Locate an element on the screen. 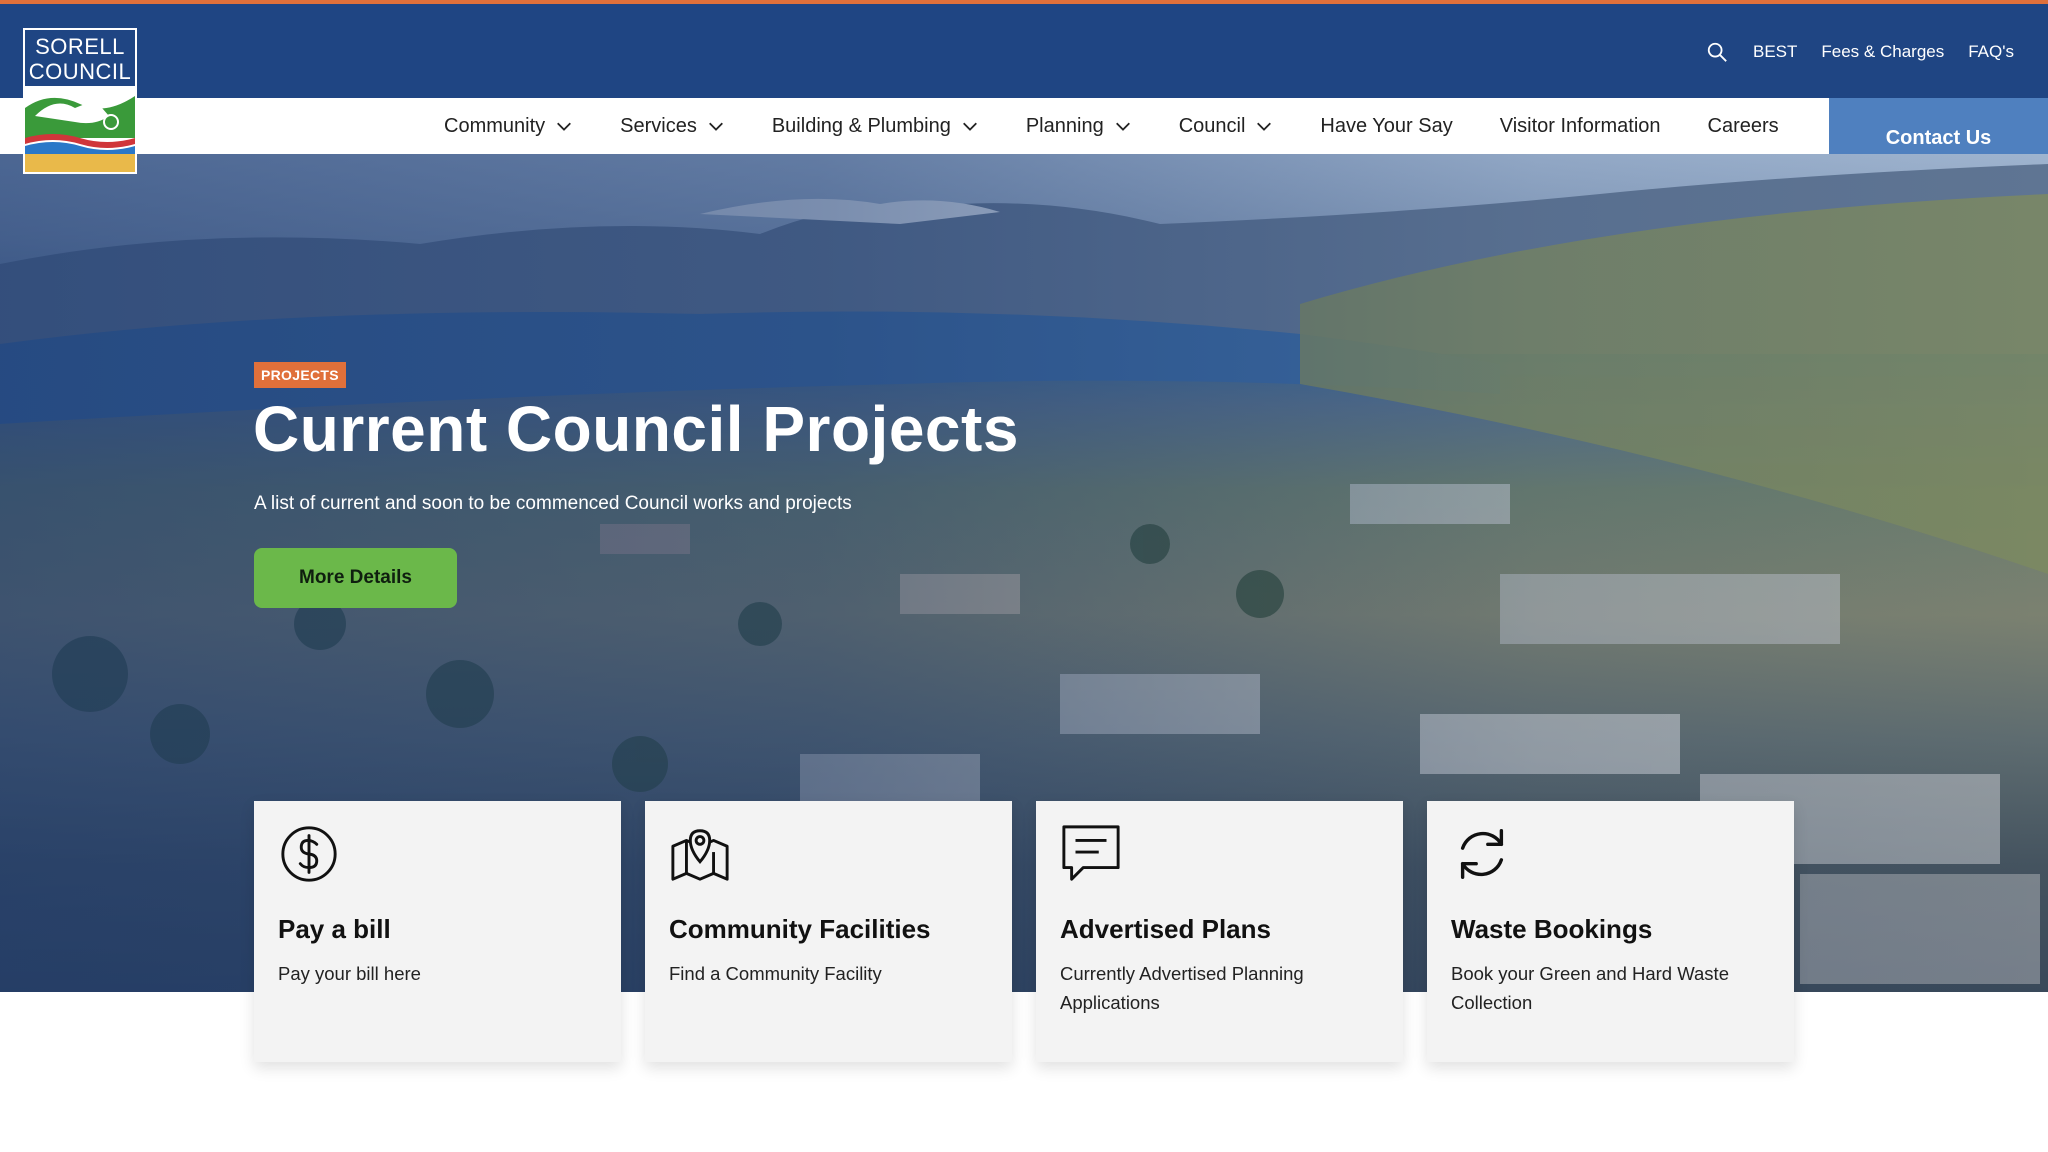 The height and width of the screenshot is (1152, 2048). refresh-icon is located at coordinates (1482, 854).